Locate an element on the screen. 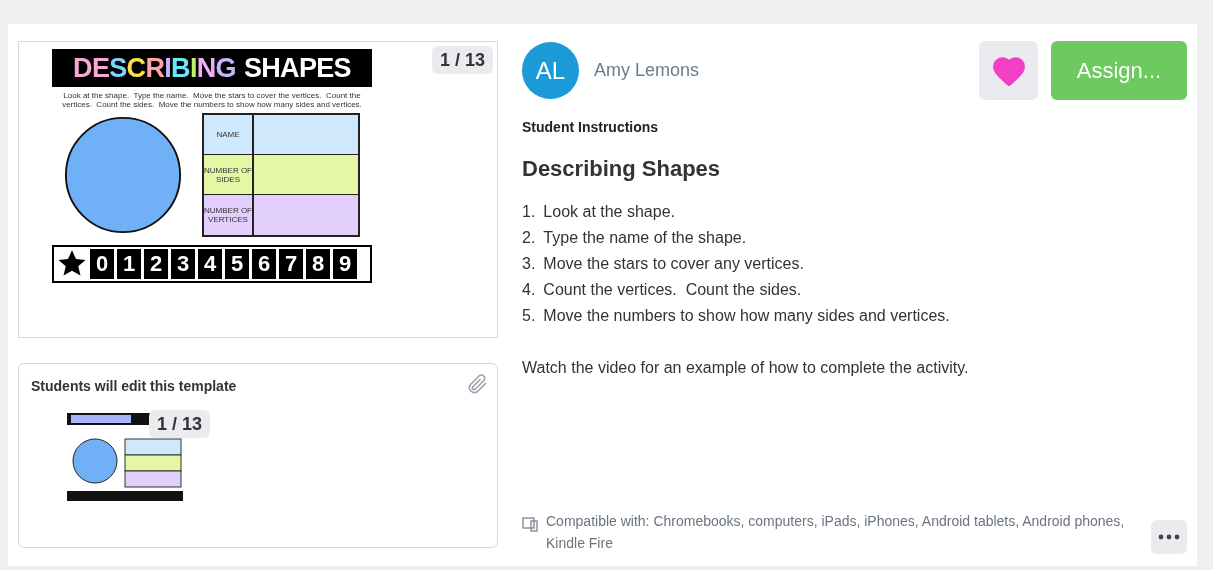  template-heading: Students will edit this template is located at coordinates (134, 386).